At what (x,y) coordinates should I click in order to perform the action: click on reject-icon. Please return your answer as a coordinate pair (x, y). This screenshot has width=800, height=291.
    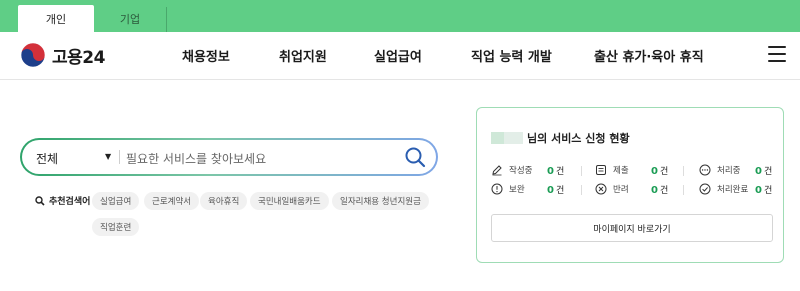
    Looking at the image, I should click on (601, 189).